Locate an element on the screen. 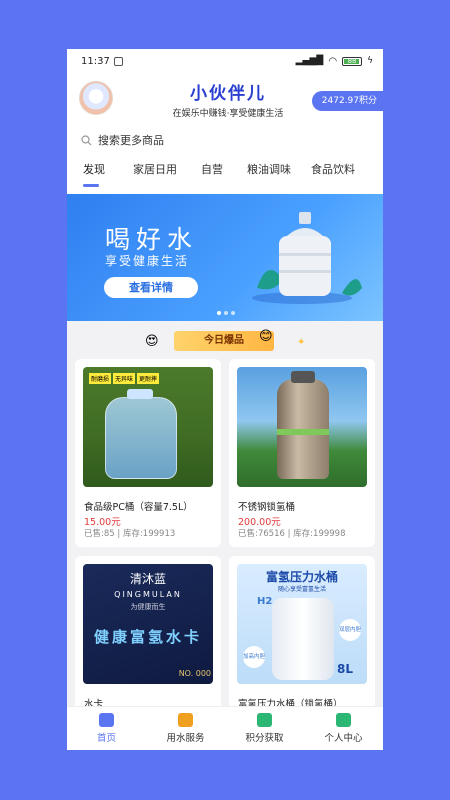 This screenshot has height=800, width=450. product-image: 耐磨损 无异味 更耐摔 is located at coordinates (148, 427).